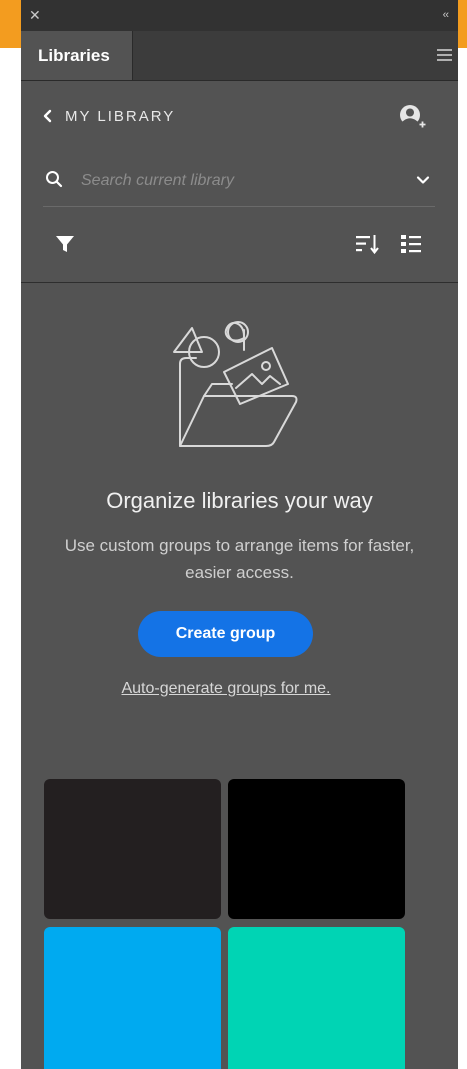 The image size is (467, 1069). I want to click on library-name-label: MY LIBRARY, so click(120, 116).